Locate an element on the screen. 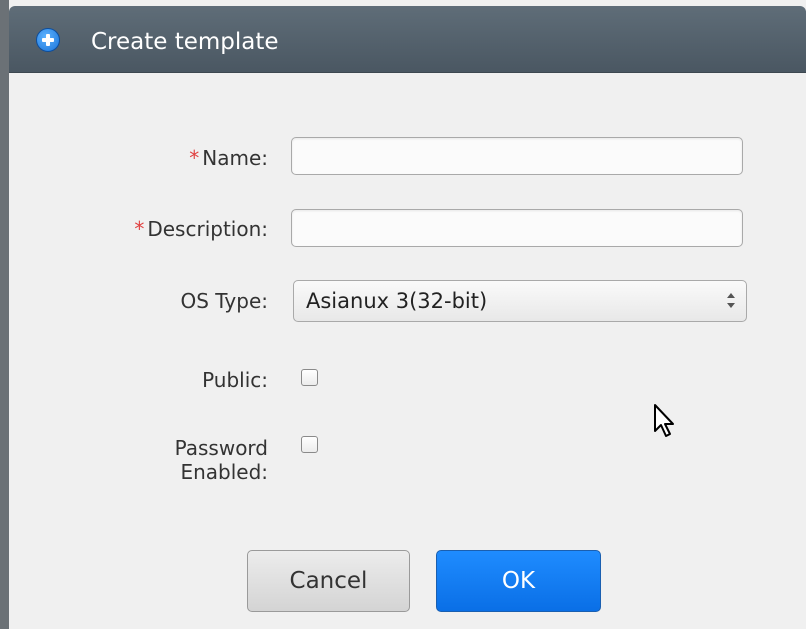  name-label-text: Name: is located at coordinates (235, 158).